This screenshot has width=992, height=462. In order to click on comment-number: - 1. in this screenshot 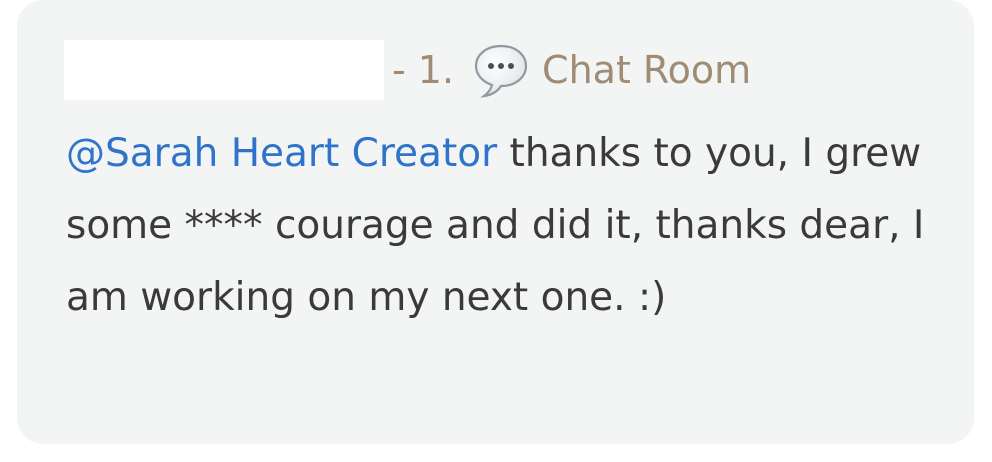, I will do `click(423, 70)`.